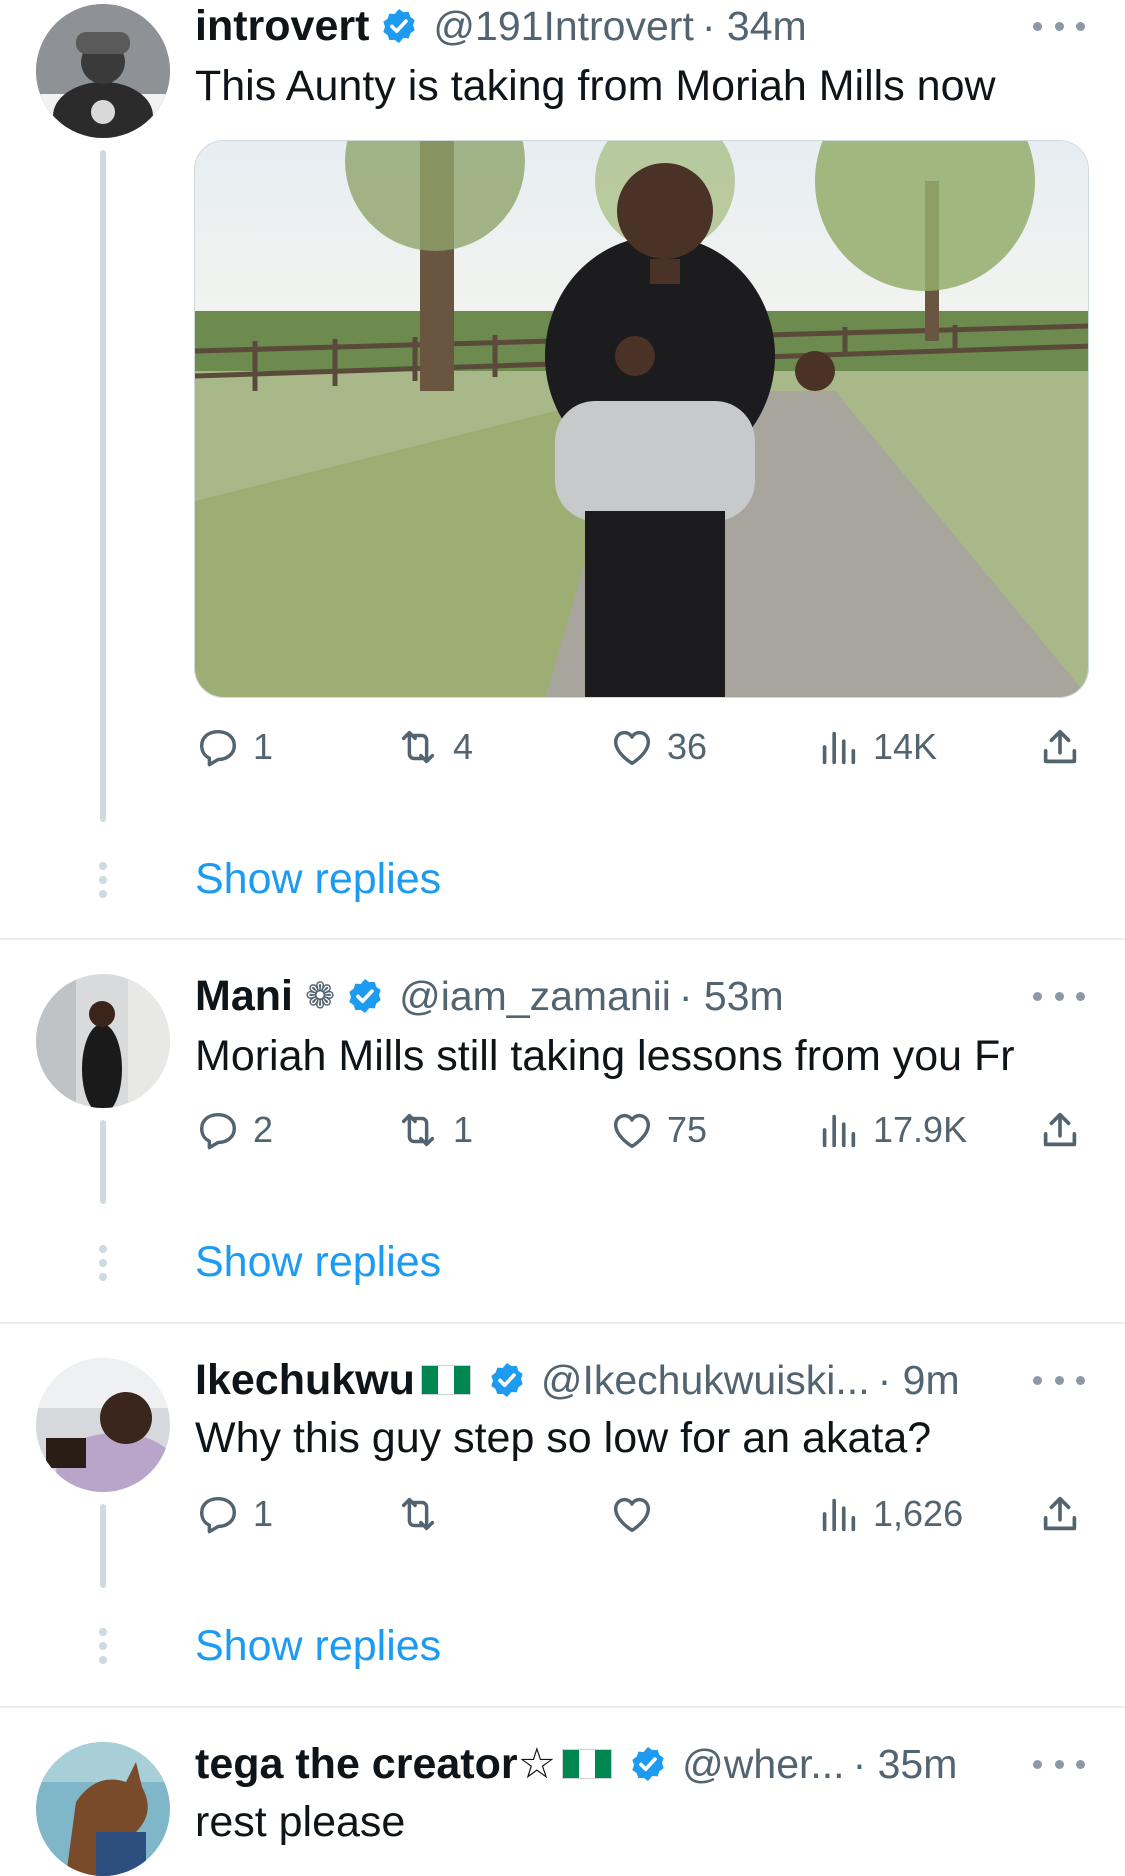 The height and width of the screenshot is (1876, 1125). I want to click on reply-count: 2, so click(263, 1129).